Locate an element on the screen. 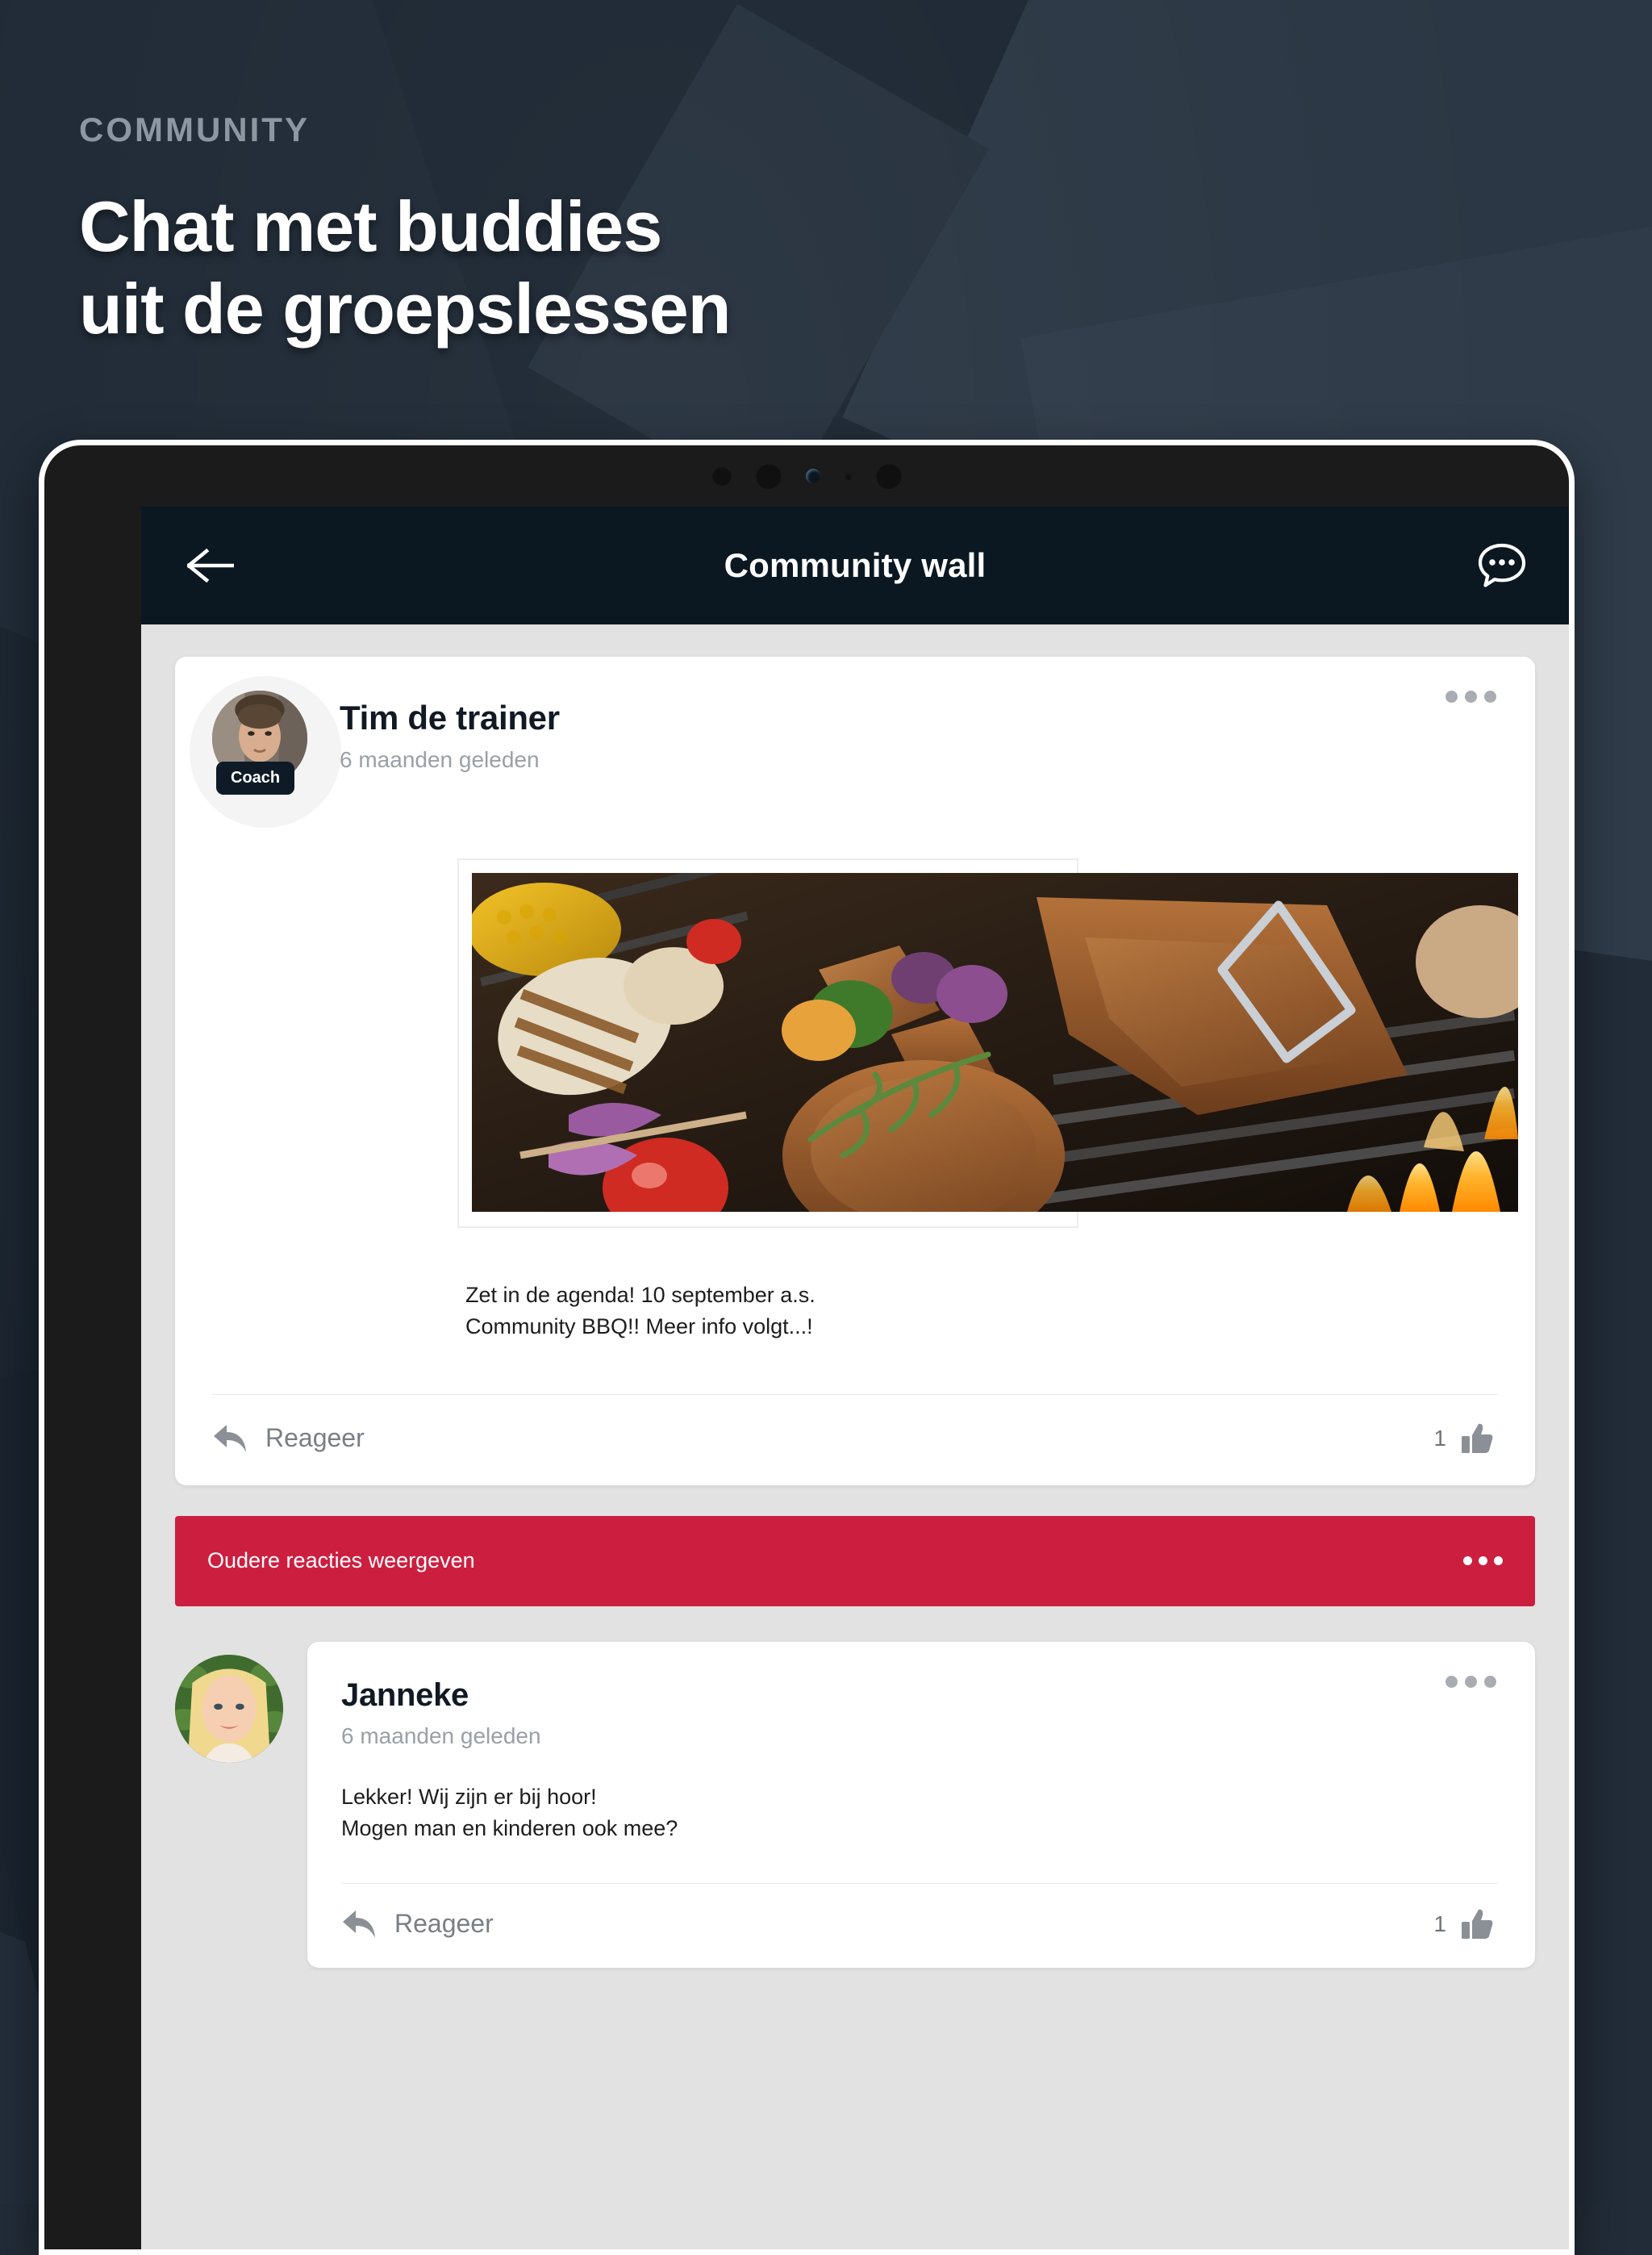 Image resolution: width=1652 pixels, height=2255 pixels. back-button is located at coordinates (210, 565).